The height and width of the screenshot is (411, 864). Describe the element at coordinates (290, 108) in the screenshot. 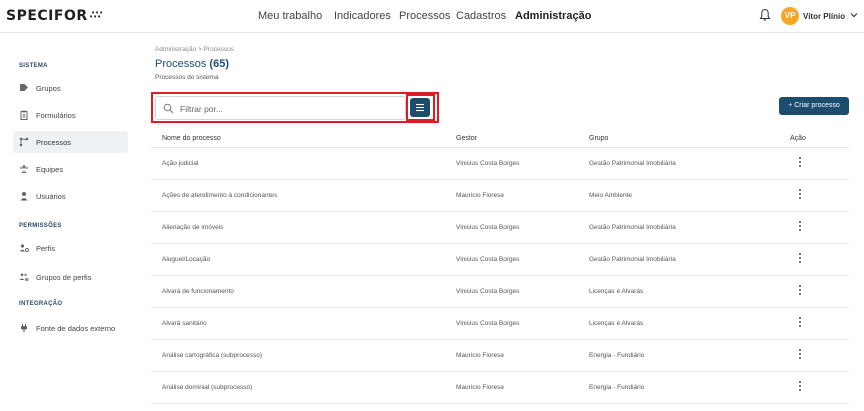

I see `search-input` at that location.